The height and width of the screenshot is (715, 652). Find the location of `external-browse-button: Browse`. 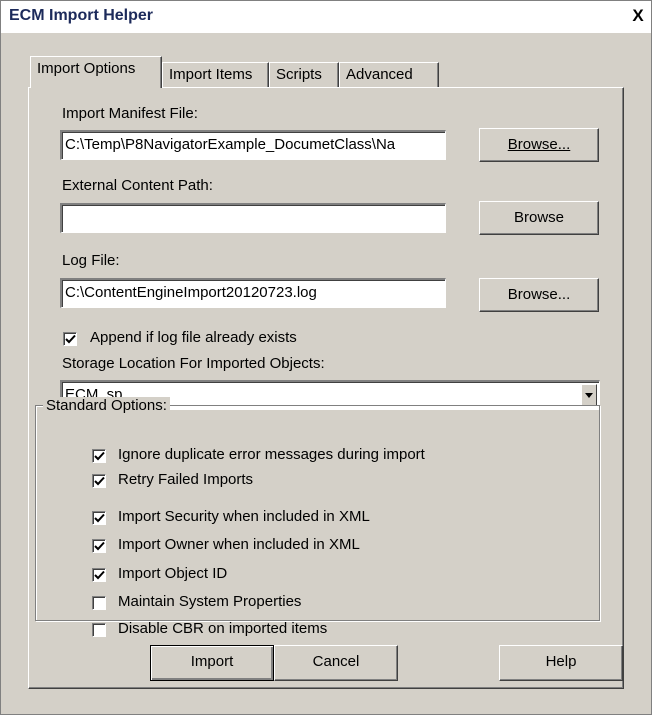

external-browse-button: Browse is located at coordinates (539, 218).